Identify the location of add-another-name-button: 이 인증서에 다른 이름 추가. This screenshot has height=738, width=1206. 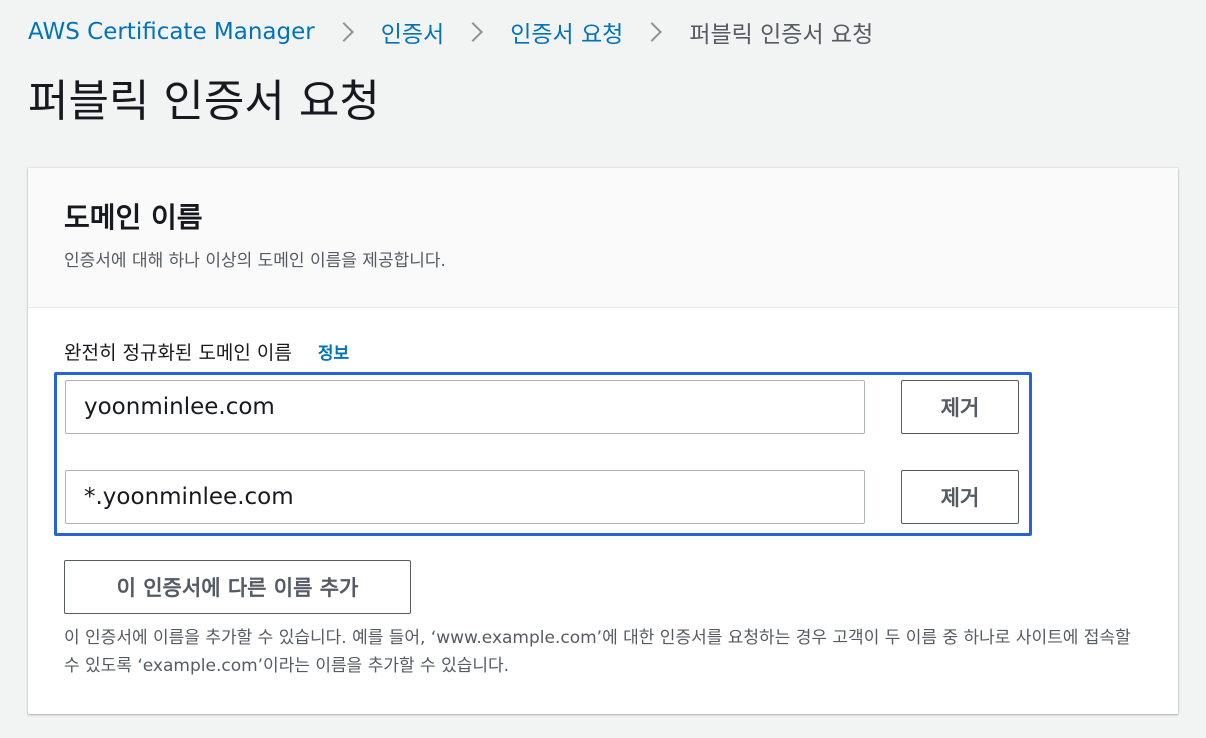
(237, 587).